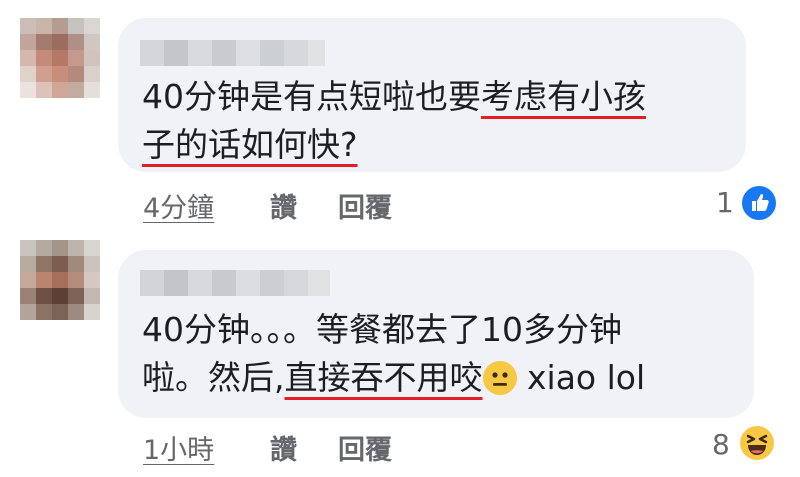 Image resolution: width=800 pixels, height=477 pixels. I want to click on comment-line-2: 啦。然后,直接吞不用咬 xiao lol, so click(394, 377).